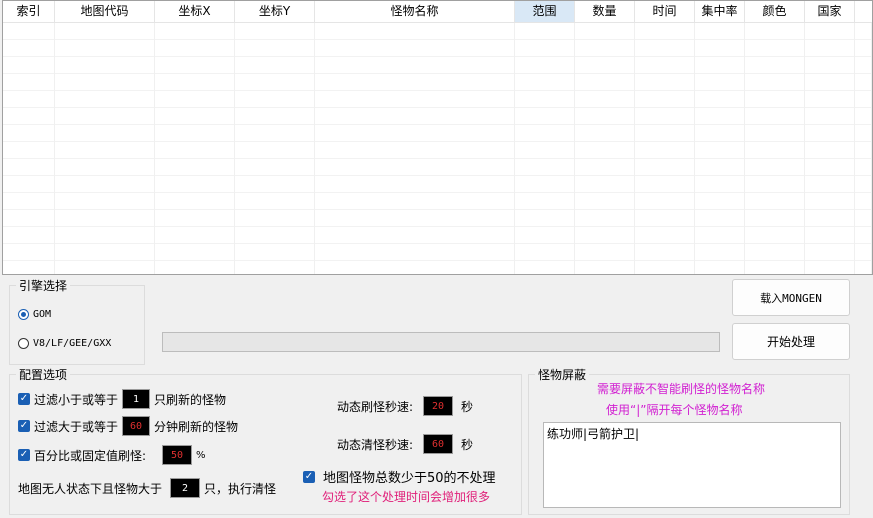 The width and height of the screenshot is (873, 518). I want to click on shield-textarea: 练功师|弓箭护卫|, so click(692, 465).